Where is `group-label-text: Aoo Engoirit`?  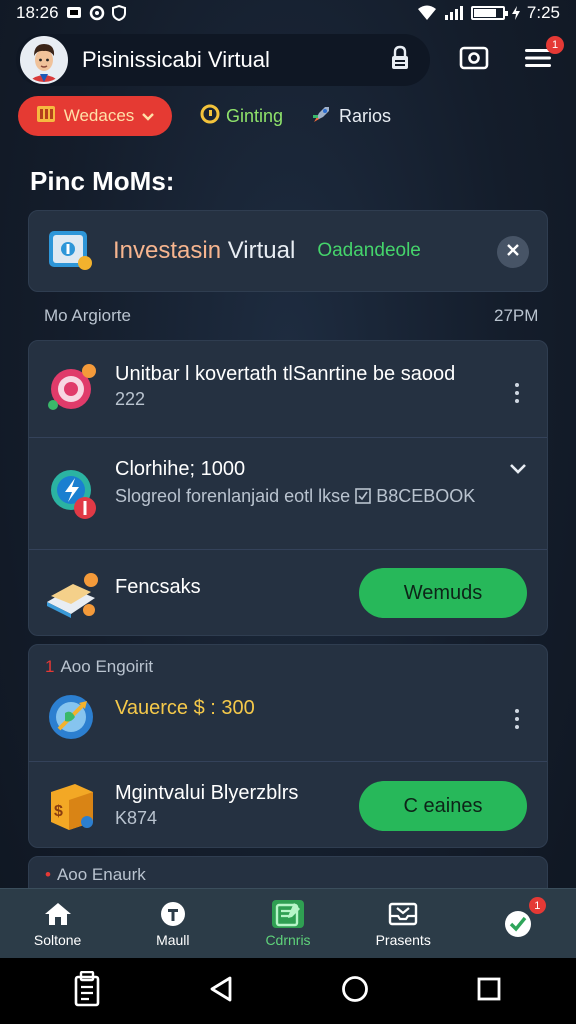
group-label-text: Aoo Engoirit is located at coordinates (107, 666).